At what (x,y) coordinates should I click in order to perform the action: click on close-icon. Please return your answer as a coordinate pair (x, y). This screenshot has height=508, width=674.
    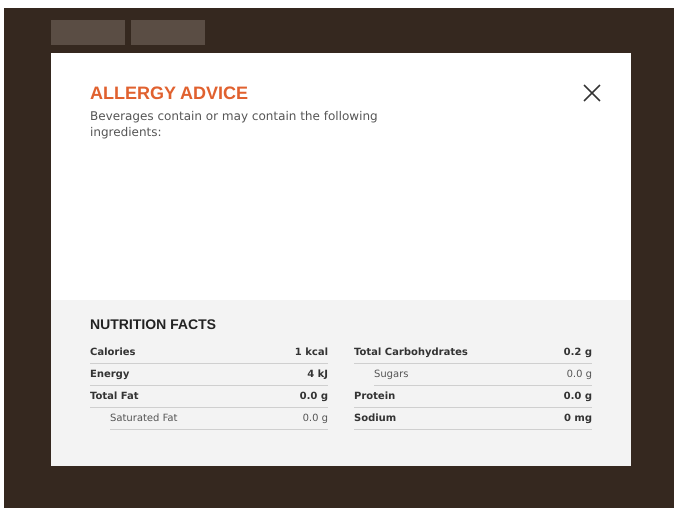
    Looking at the image, I should click on (592, 93).